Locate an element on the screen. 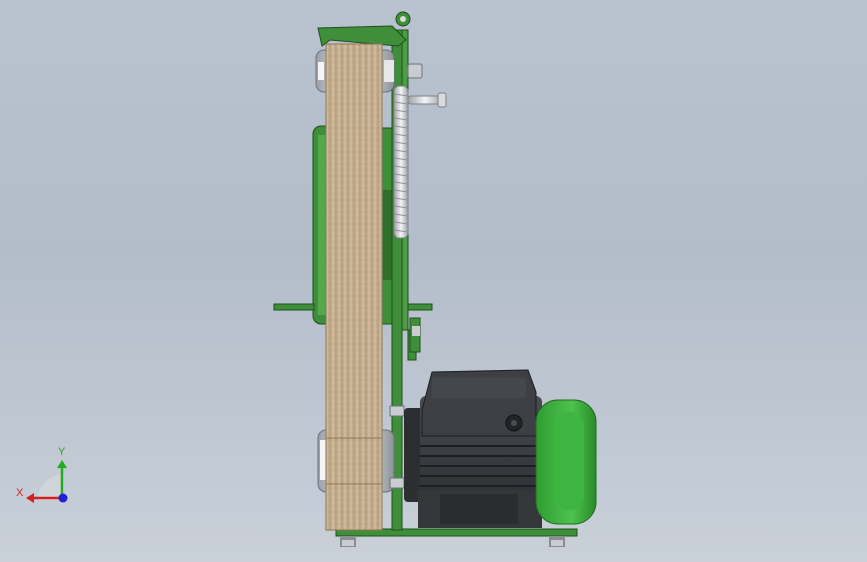 This screenshot has width=867, height=562. tension-spring is located at coordinates (401, 162).